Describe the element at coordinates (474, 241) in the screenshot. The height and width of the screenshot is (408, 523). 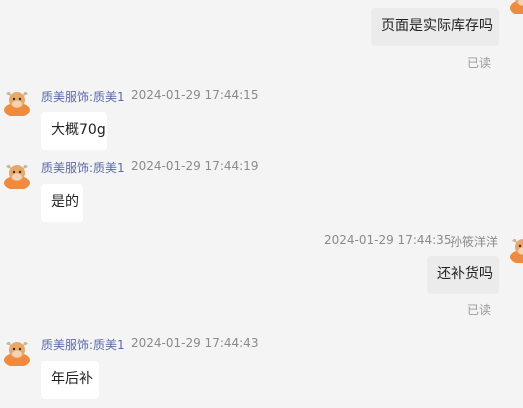
I see `sender-name: 孙筱洋洋` at that location.